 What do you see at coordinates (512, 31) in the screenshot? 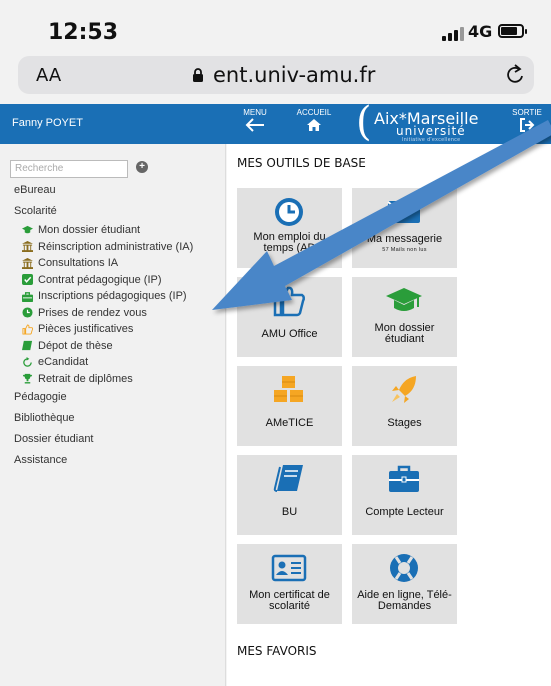
I see `battery-icon` at bounding box center [512, 31].